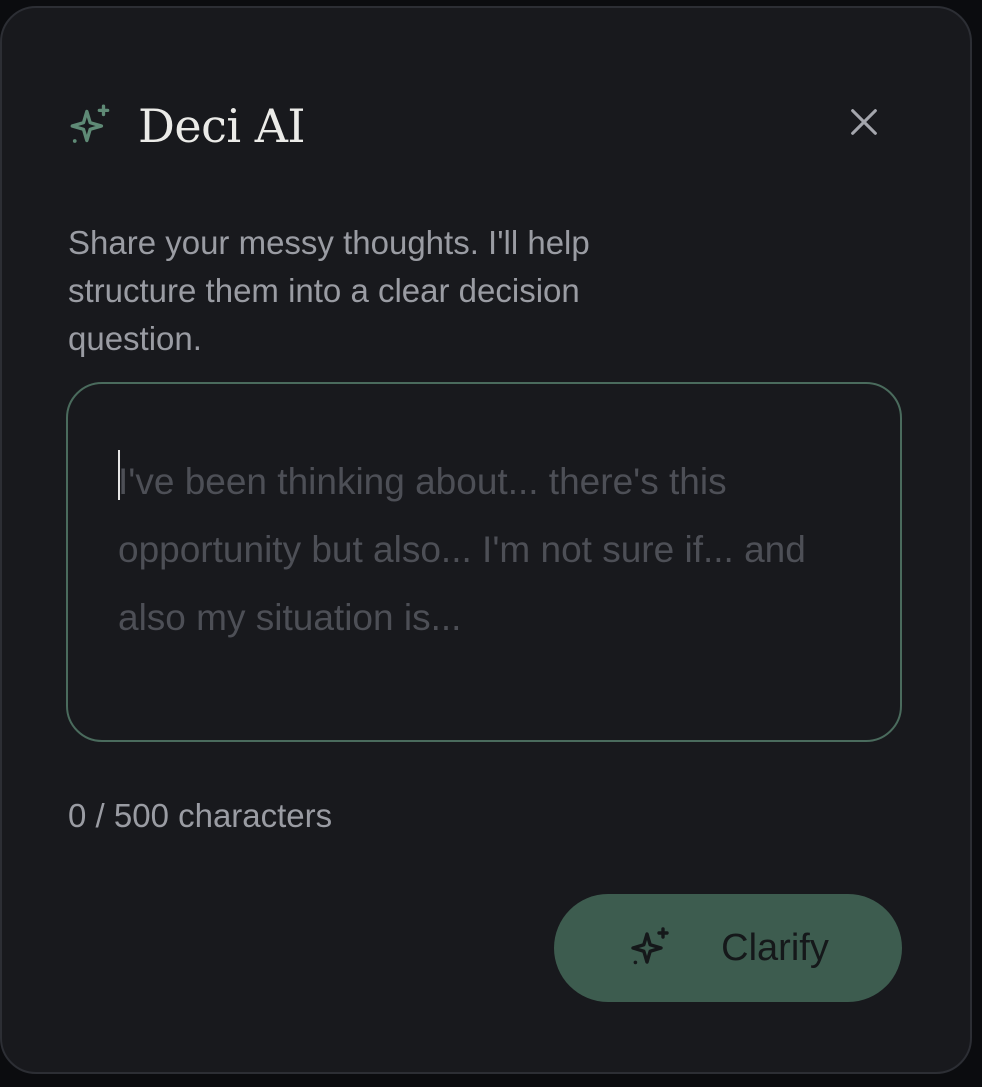 The width and height of the screenshot is (982, 1087). Describe the element at coordinates (119, 475) in the screenshot. I see `text-cursor` at that location.